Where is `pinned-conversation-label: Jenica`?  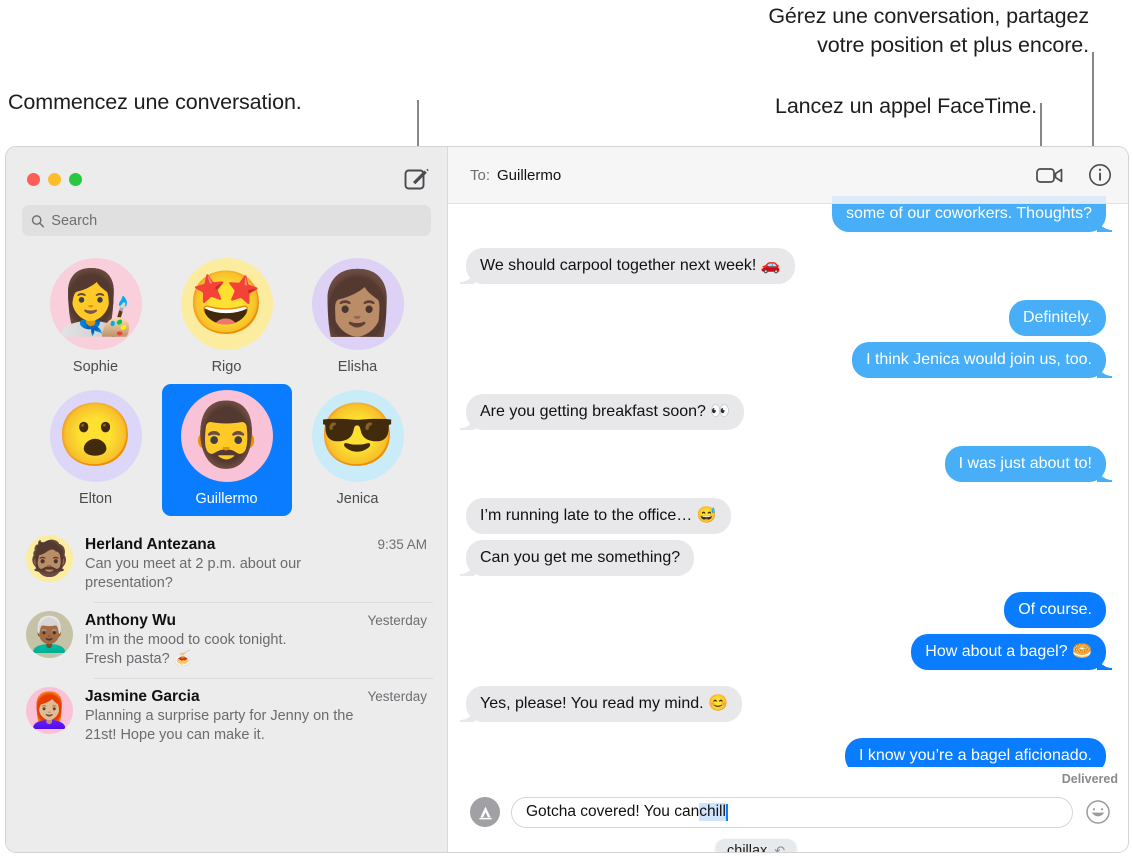
pinned-conversation-label: Jenica is located at coordinates (357, 499).